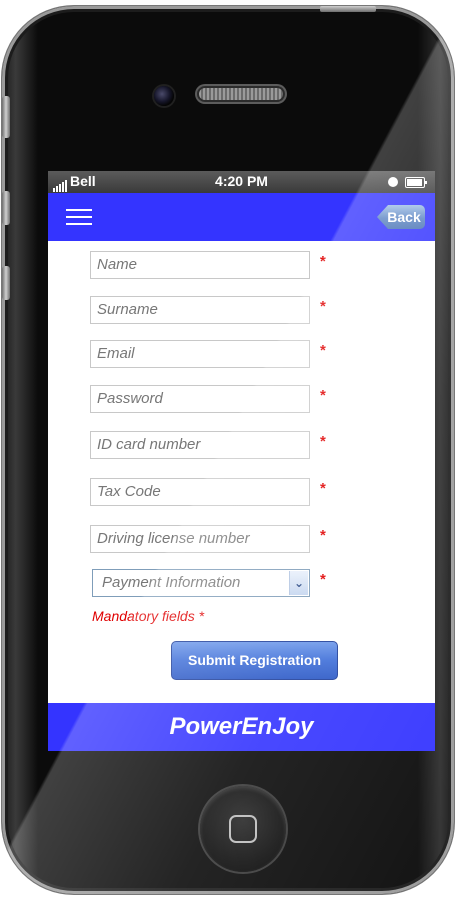  What do you see at coordinates (200, 492) in the screenshot?
I see `tax-code-input: Tax Code` at bounding box center [200, 492].